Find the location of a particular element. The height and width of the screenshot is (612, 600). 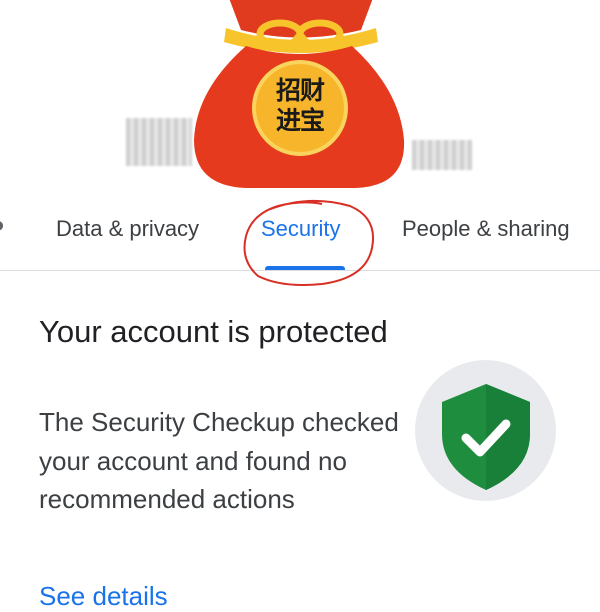

lucky-bag-label: 招财 进宝 is located at coordinates (300, 105).